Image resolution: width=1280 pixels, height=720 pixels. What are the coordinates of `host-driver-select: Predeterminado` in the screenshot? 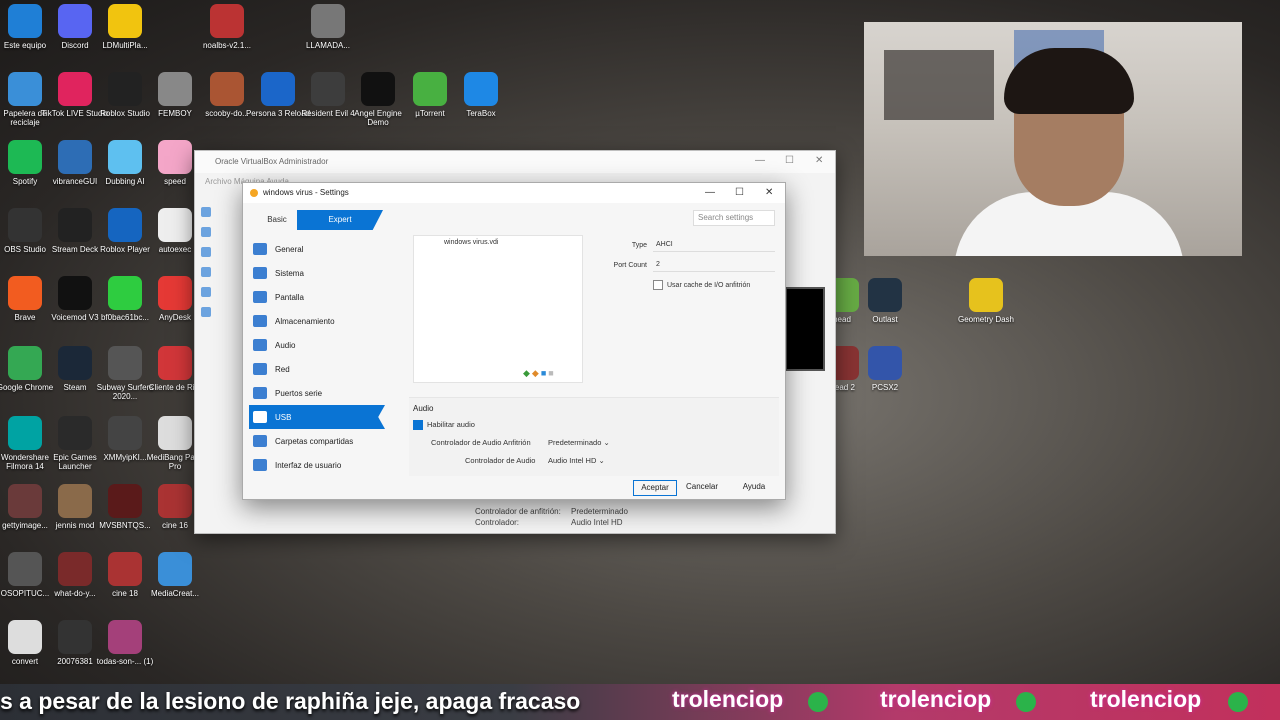 It's located at (574, 442).